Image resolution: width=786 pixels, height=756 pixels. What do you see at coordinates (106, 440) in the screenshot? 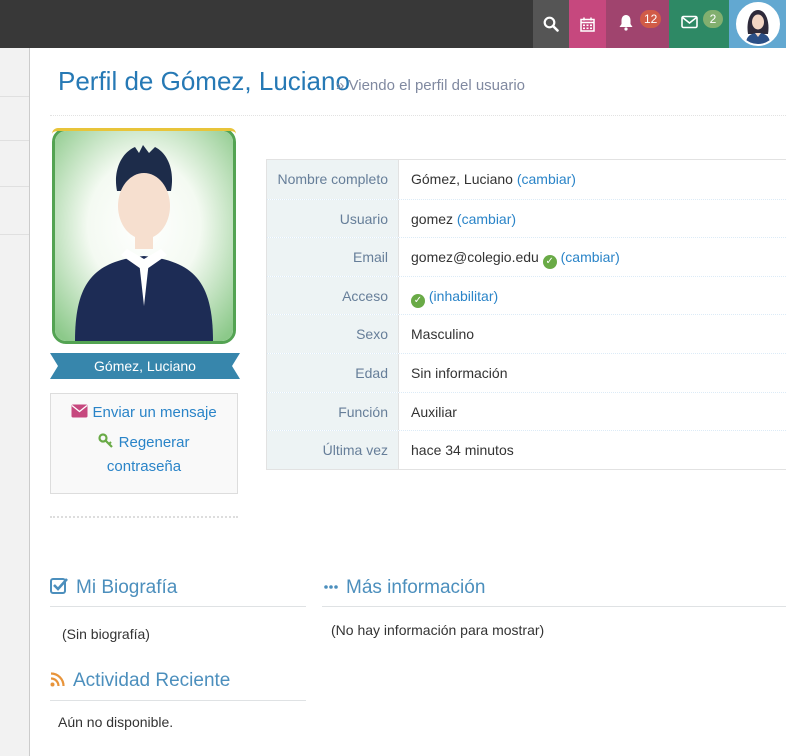
I see `key-icon` at bounding box center [106, 440].